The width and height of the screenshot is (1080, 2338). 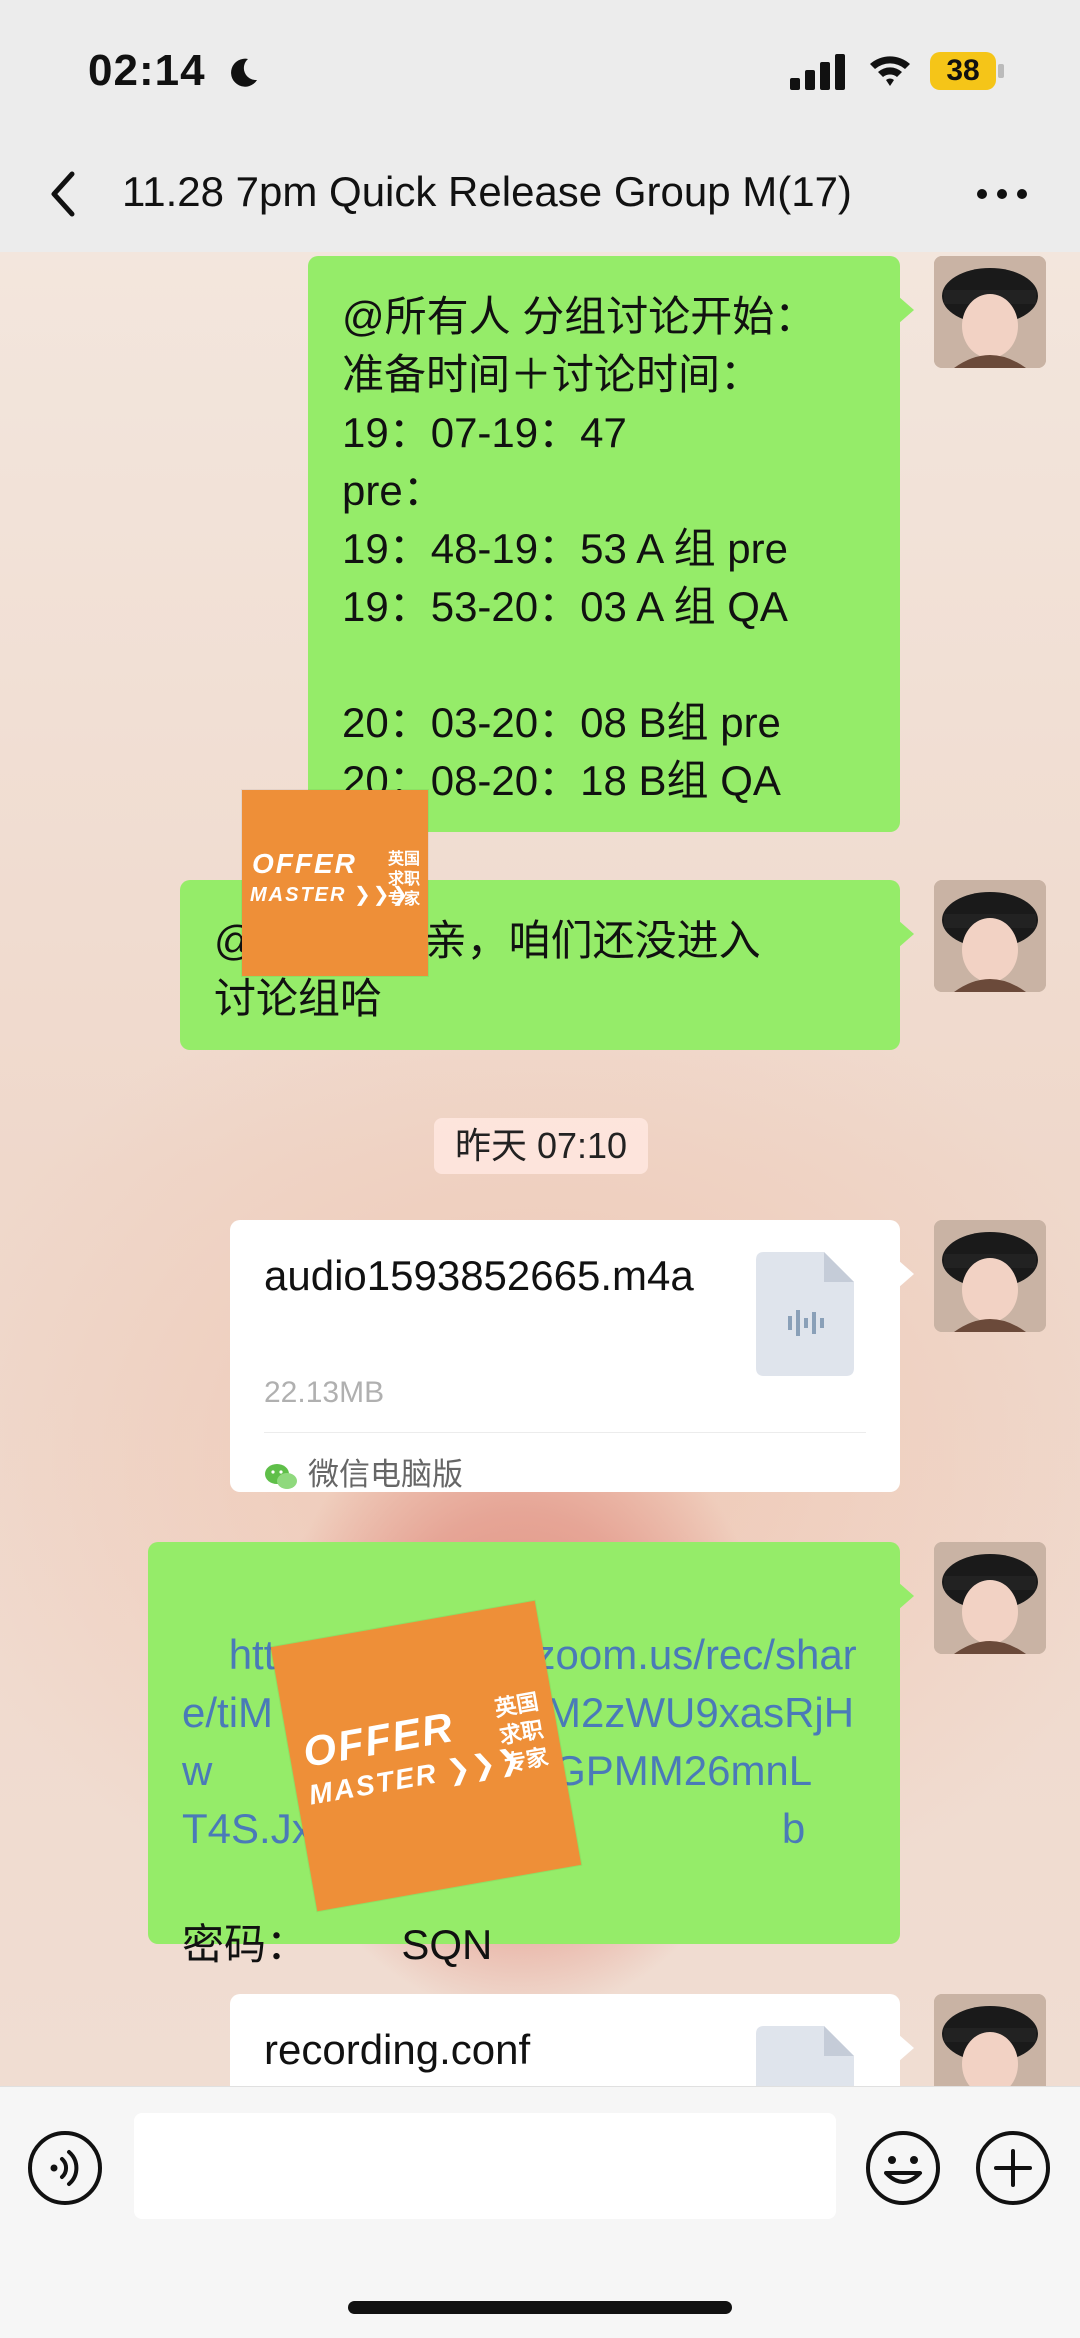 I want to click on moon-icon, so click(x=244, y=72).